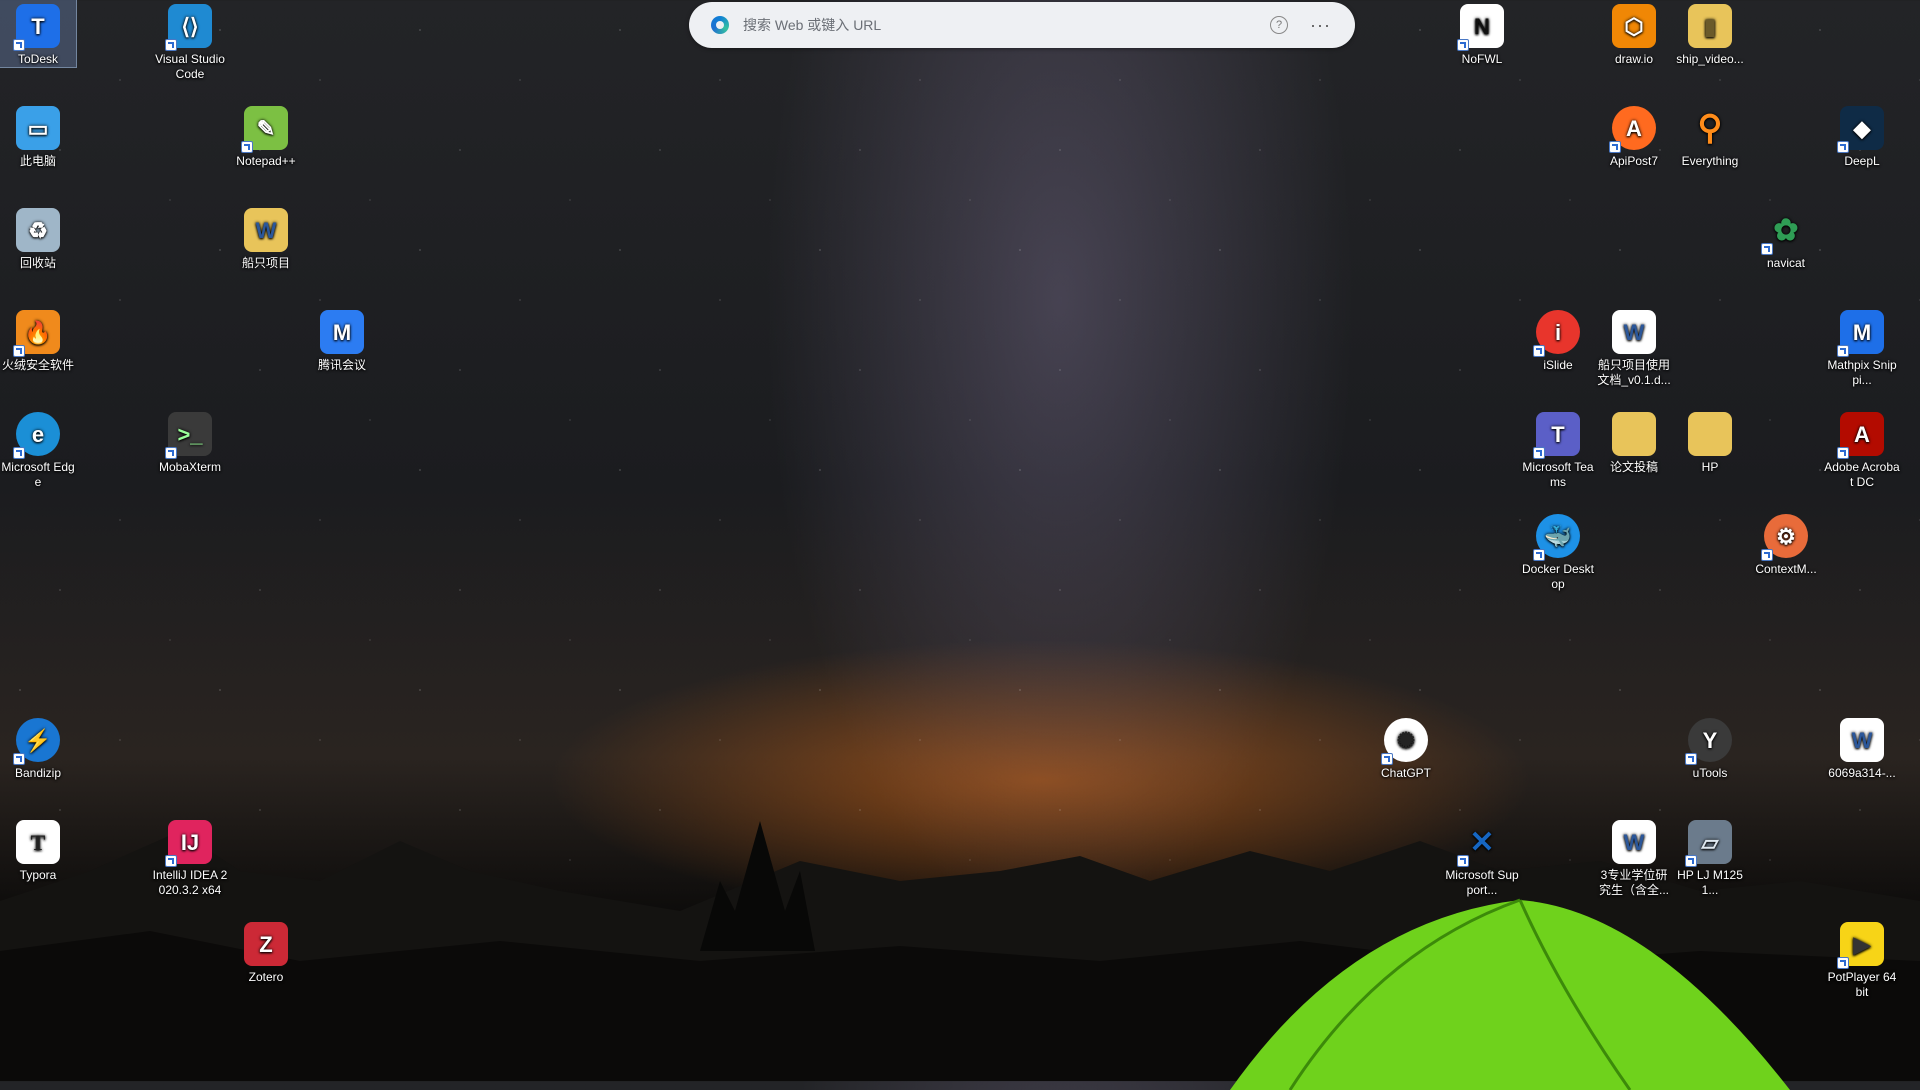  I want to click on edge-logo-icon, so click(720, 25).